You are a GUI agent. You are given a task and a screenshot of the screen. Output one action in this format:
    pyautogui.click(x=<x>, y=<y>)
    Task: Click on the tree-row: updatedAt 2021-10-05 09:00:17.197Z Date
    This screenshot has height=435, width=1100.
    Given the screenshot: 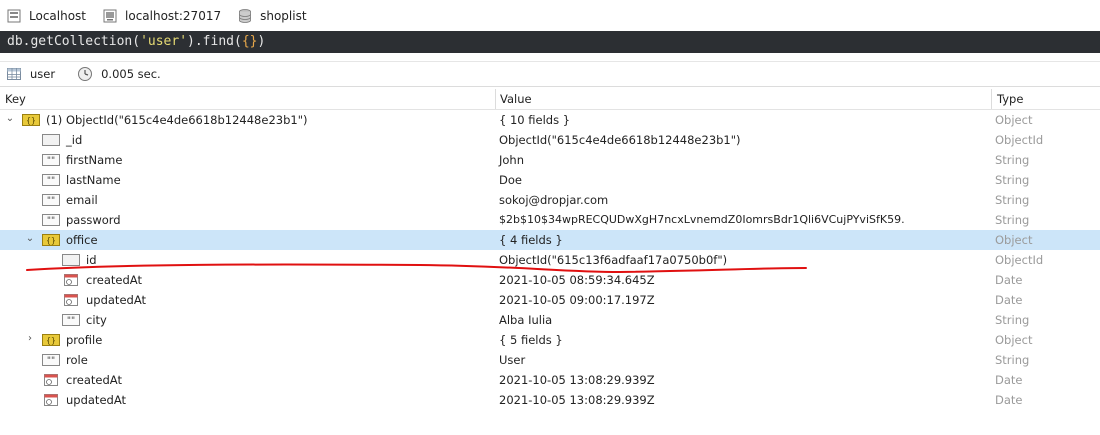 What is the action you would take?
    pyautogui.click(x=550, y=300)
    